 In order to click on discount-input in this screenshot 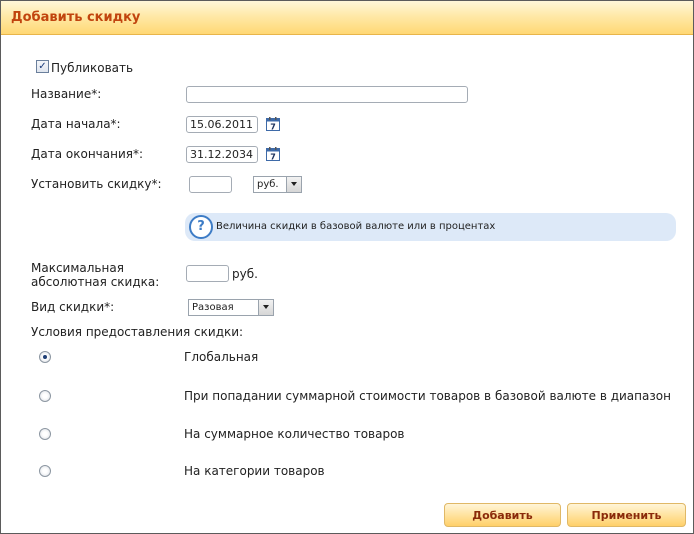, I will do `click(210, 184)`.